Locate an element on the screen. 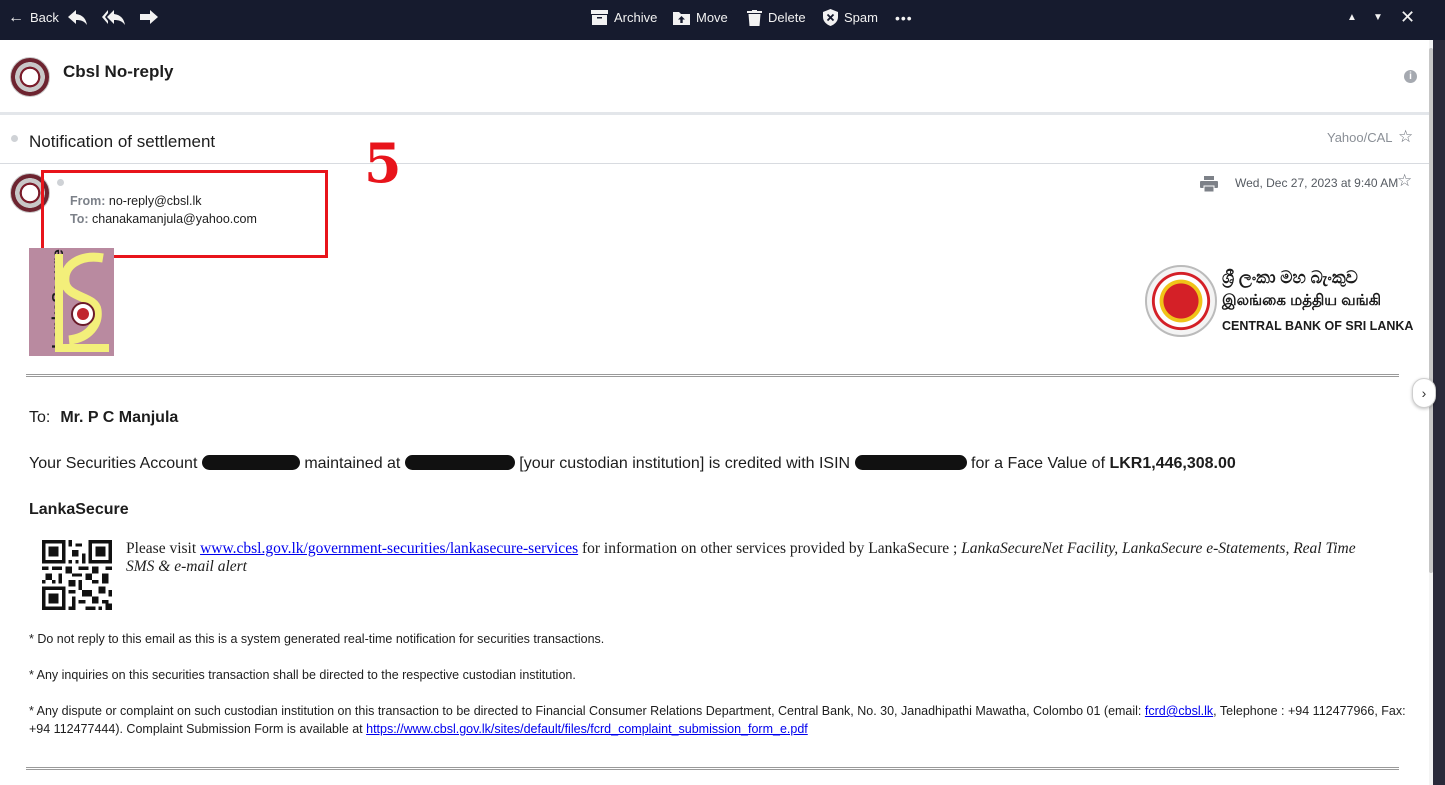 The width and height of the screenshot is (1445, 785). spam-button: Spam is located at coordinates (850, 17).